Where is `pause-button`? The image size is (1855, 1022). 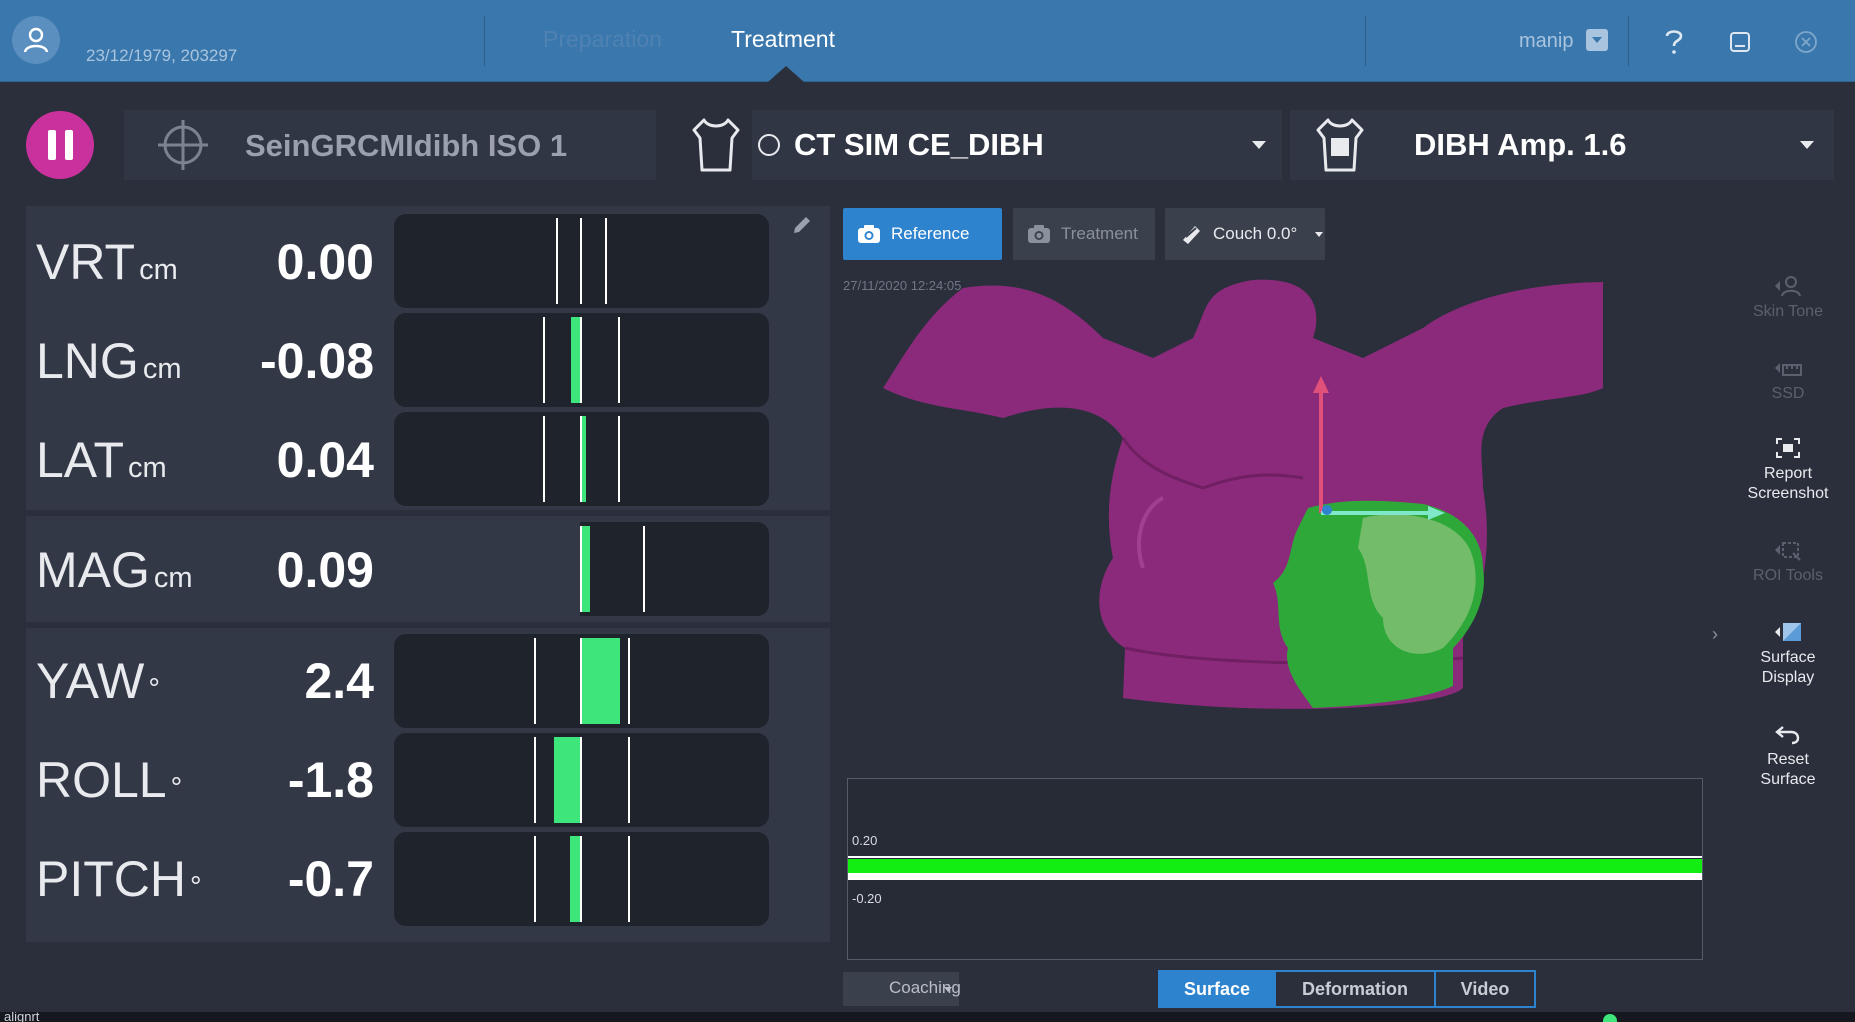 pause-button is located at coordinates (60, 145).